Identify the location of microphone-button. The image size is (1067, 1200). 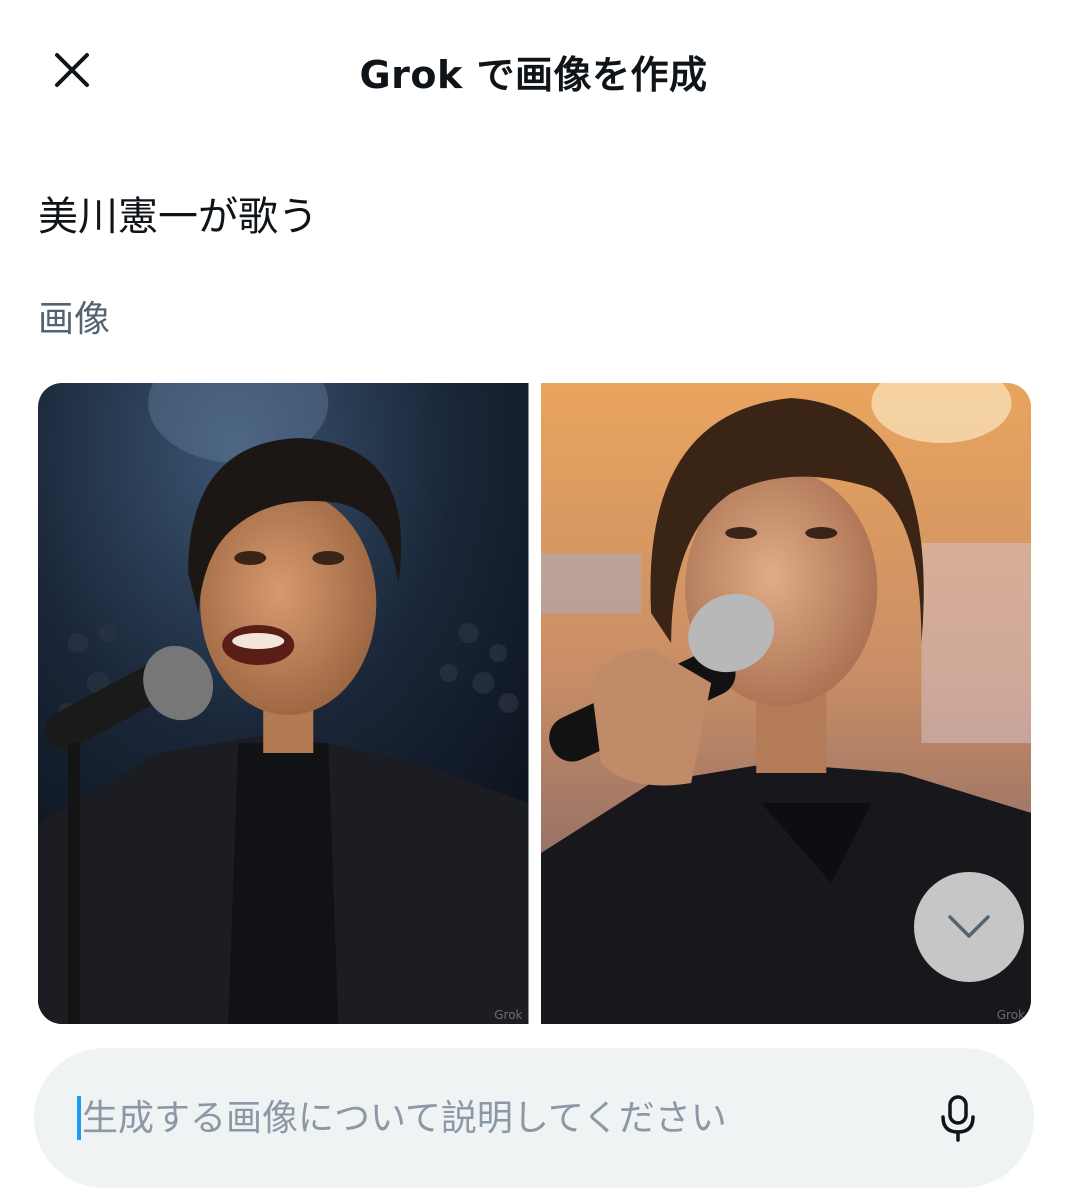
(958, 1118).